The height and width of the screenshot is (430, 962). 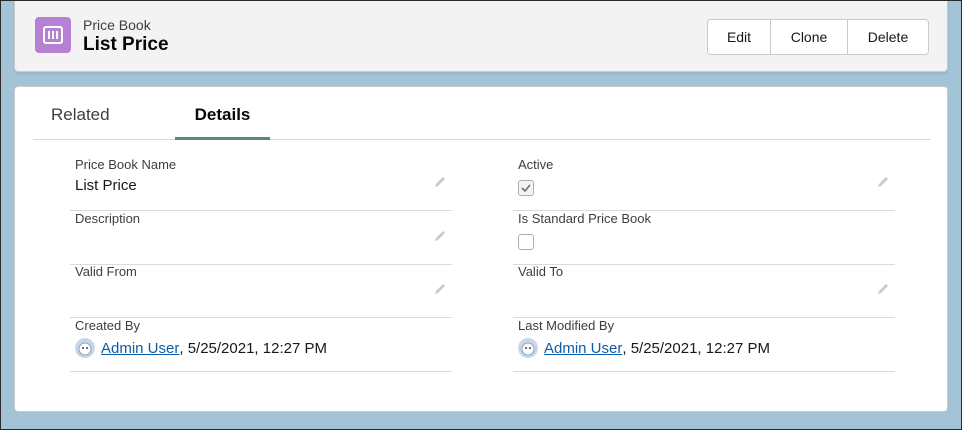 I want to click on created-by-user-link: Admin User, so click(x=140, y=348).